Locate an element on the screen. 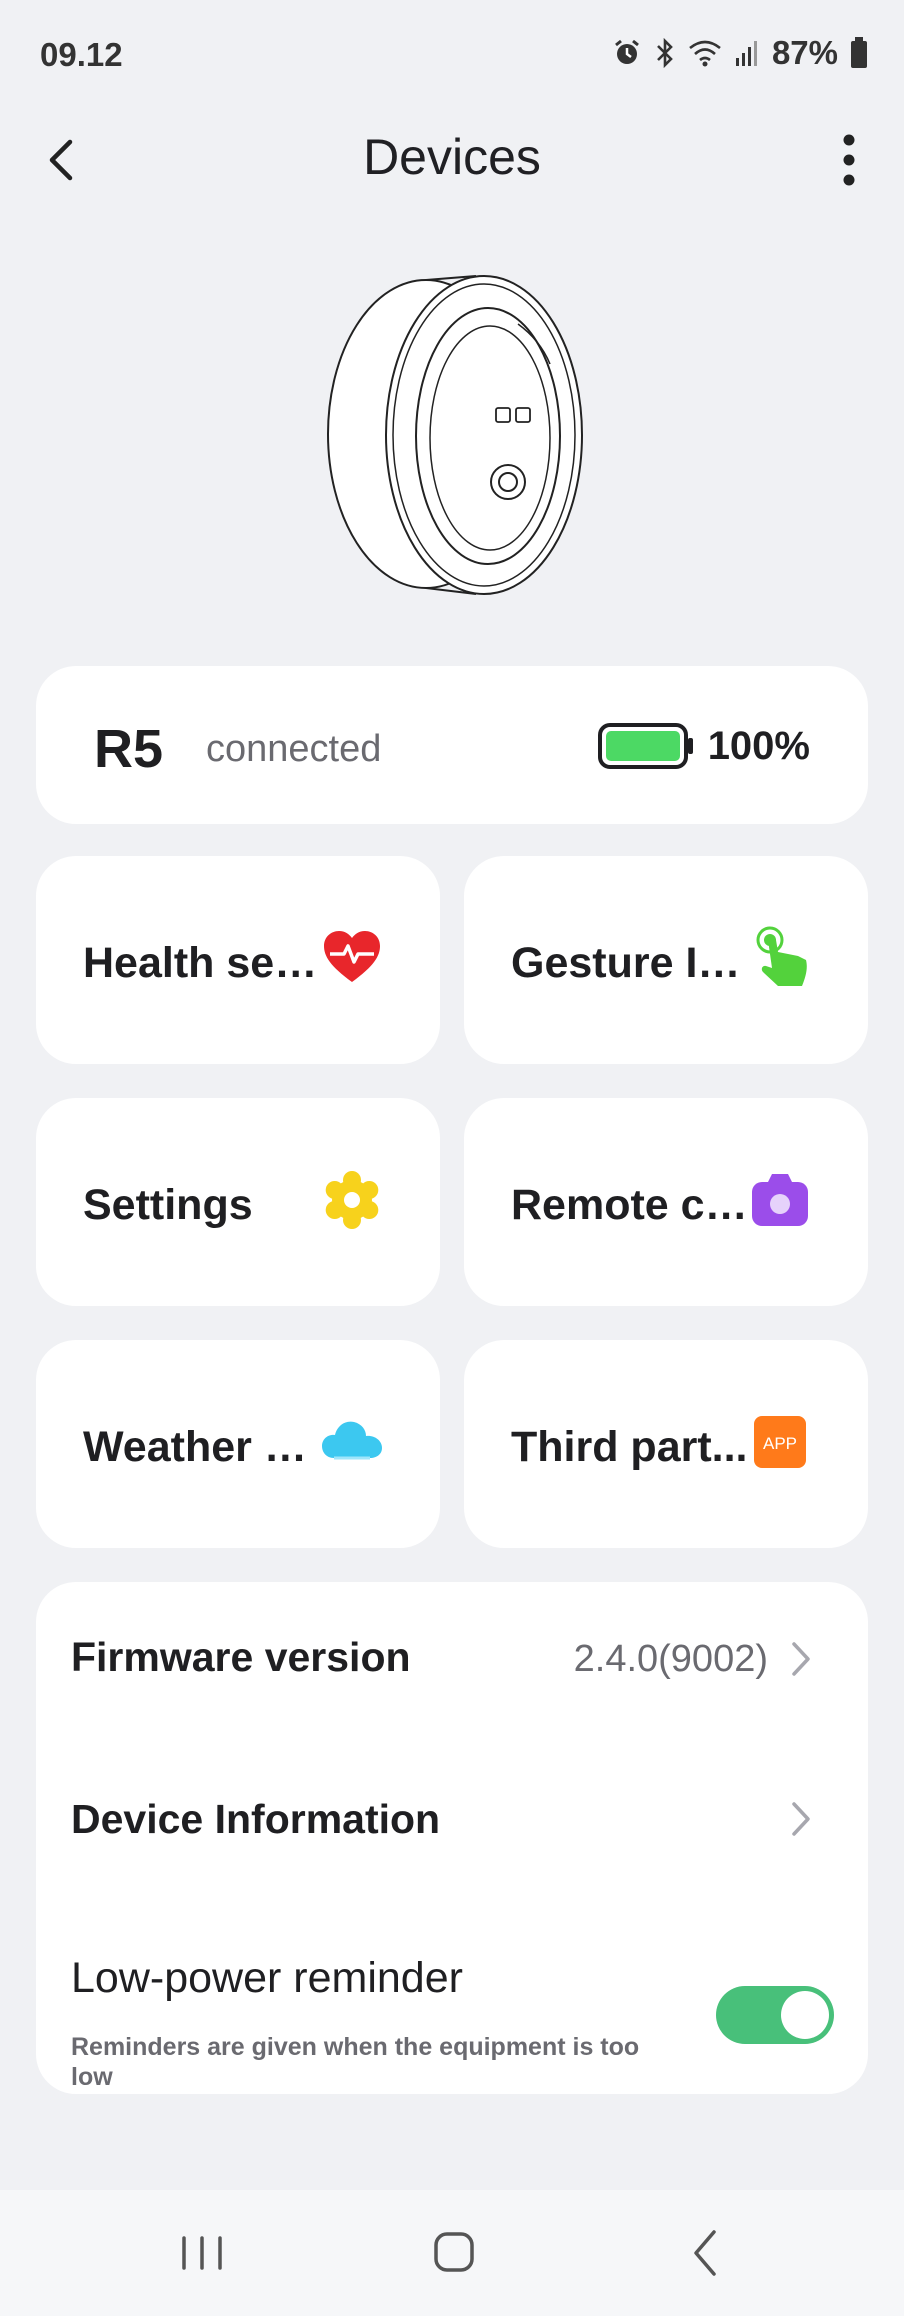  settings-tile: Settings is located at coordinates (238, 1202).